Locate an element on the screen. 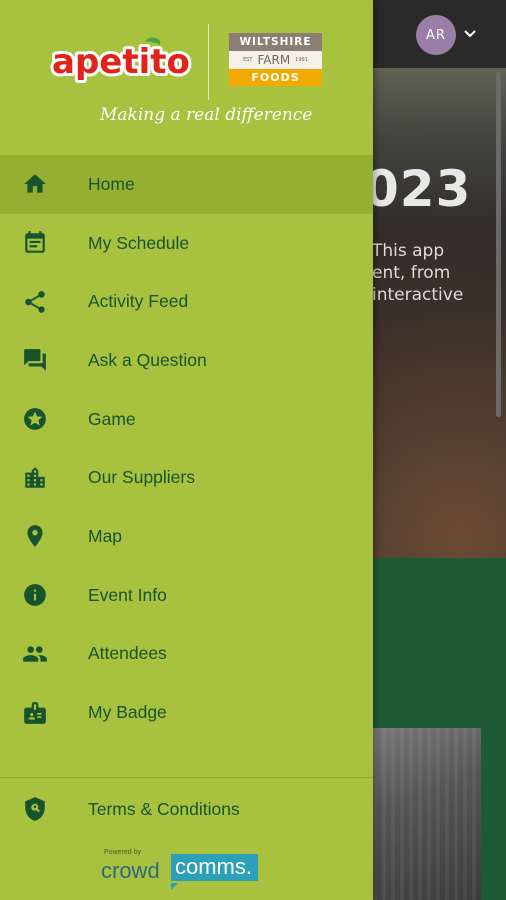 The image size is (506, 900). chat-icon is located at coordinates (35, 360).